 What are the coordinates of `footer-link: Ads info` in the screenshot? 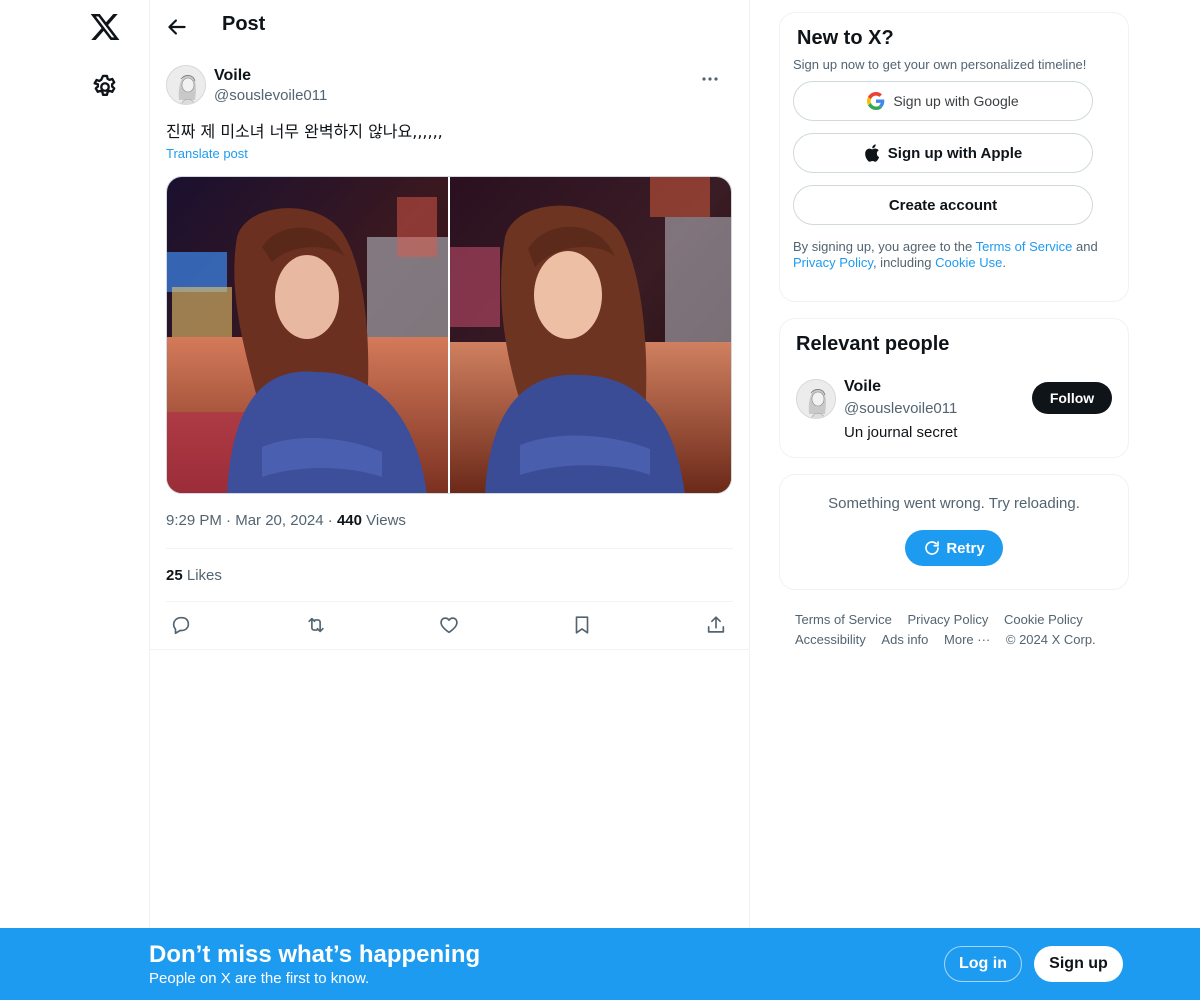 It's located at (904, 640).